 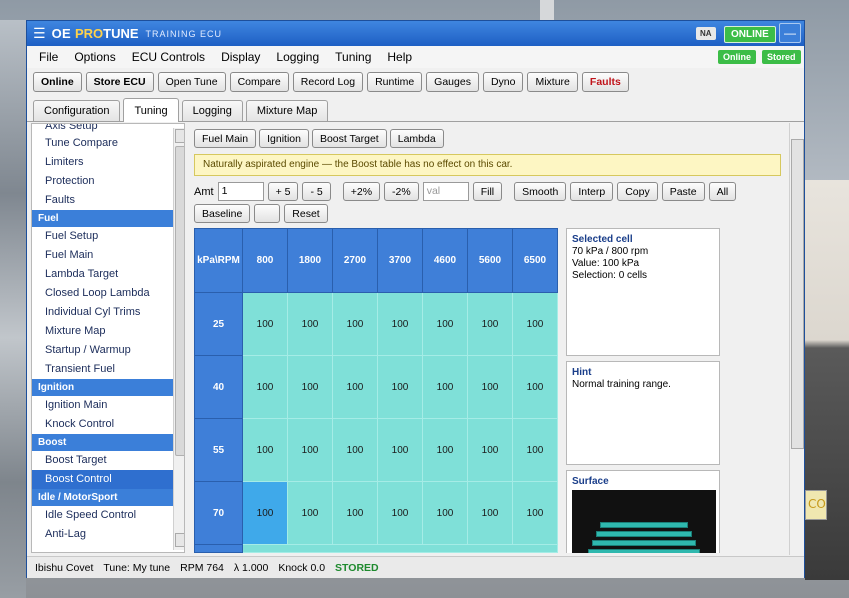 What do you see at coordinates (39, 34) in the screenshot?
I see `hamburger-icon: ☰` at bounding box center [39, 34].